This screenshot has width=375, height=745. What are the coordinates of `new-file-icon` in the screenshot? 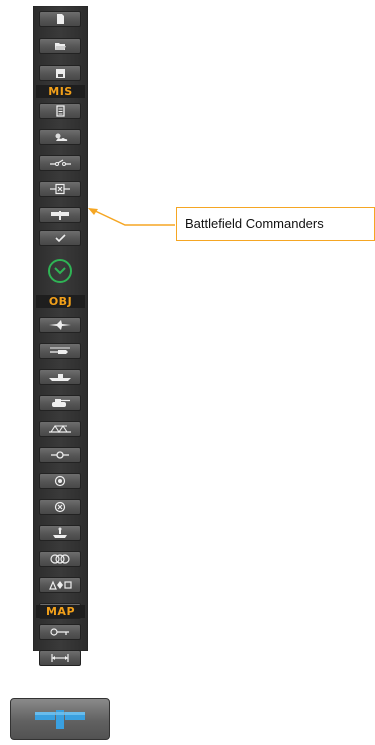 It's located at (60, 19).